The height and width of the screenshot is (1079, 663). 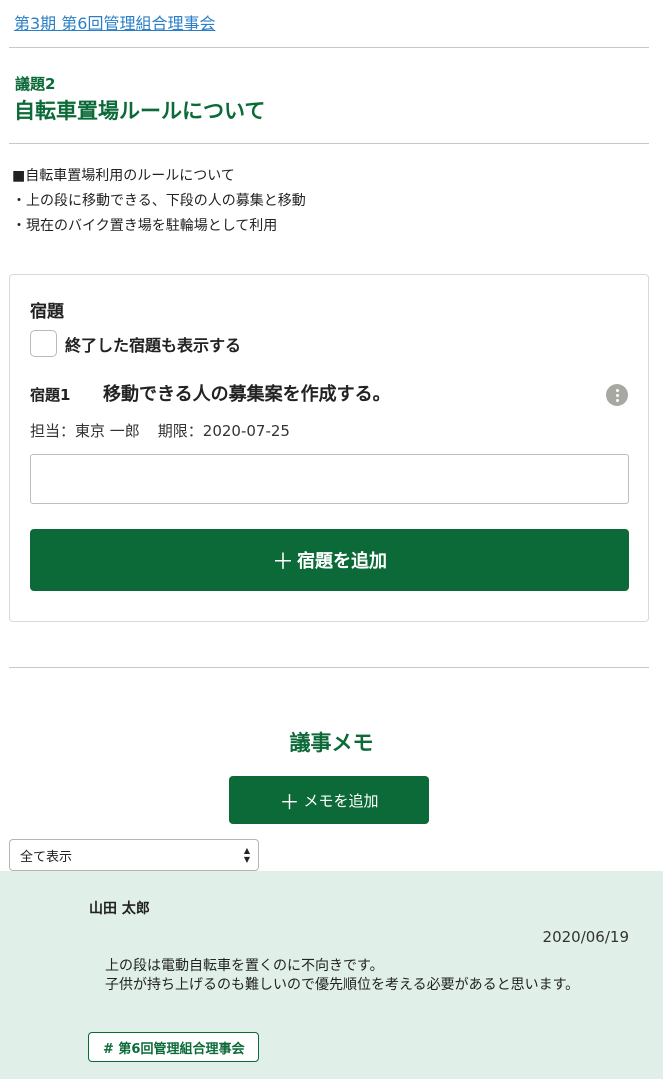 What do you see at coordinates (134, 855) in the screenshot?
I see `memo-filter-select: 全て表示 ▲ ▼` at bounding box center [134, 855].